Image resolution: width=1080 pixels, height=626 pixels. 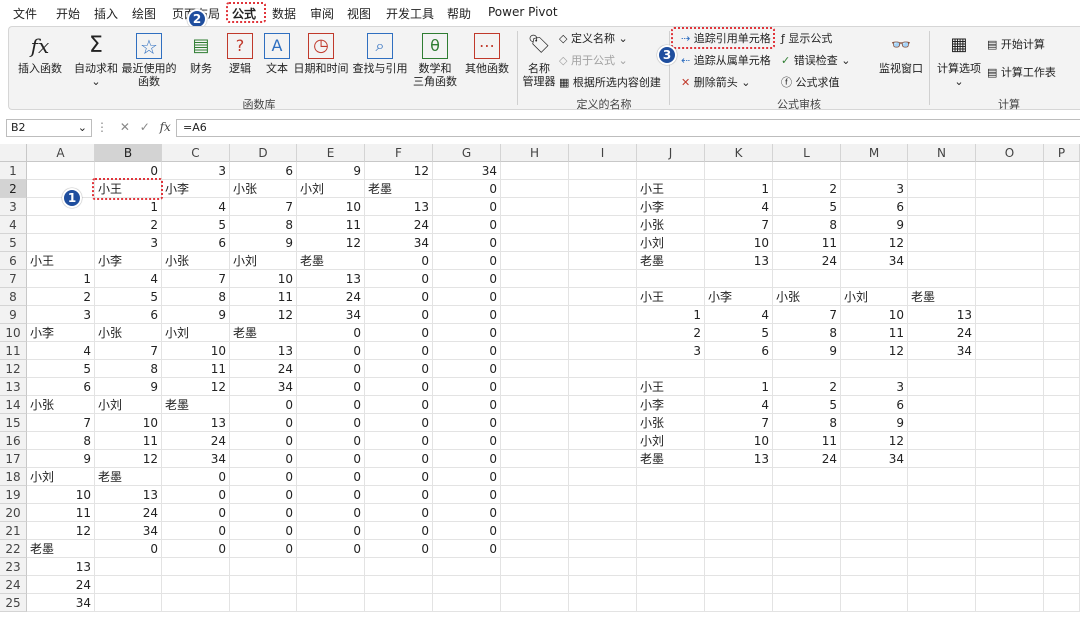 I want to click on column-header-a: A, so click(x=61, y=153).